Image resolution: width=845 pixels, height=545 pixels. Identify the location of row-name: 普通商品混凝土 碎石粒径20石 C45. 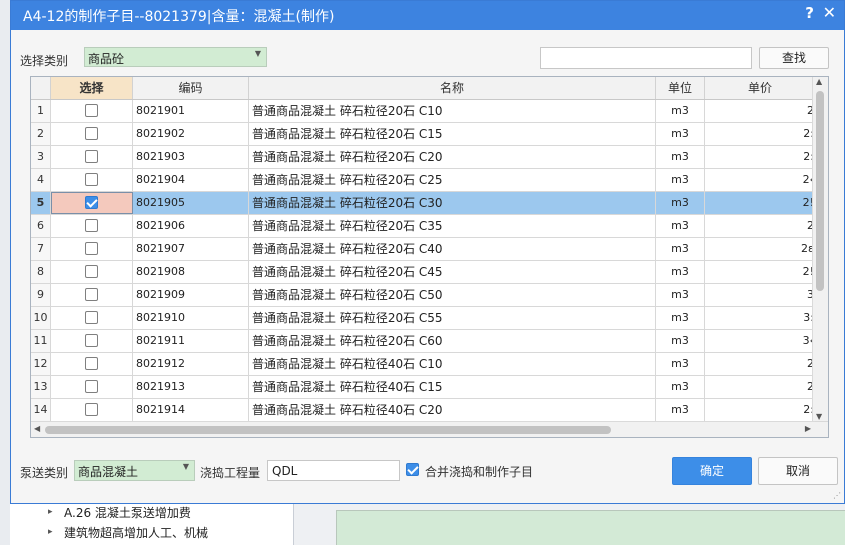
(452, 272).